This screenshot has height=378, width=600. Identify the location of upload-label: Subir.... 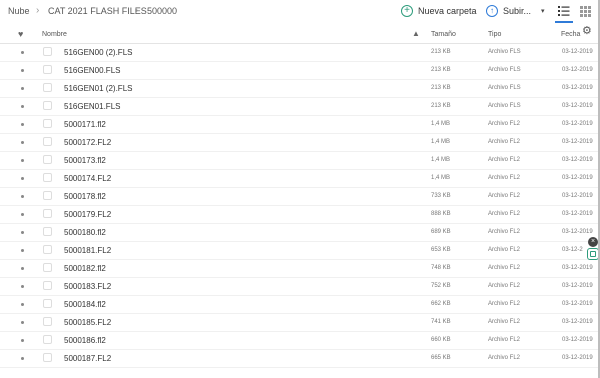
(517, 11).